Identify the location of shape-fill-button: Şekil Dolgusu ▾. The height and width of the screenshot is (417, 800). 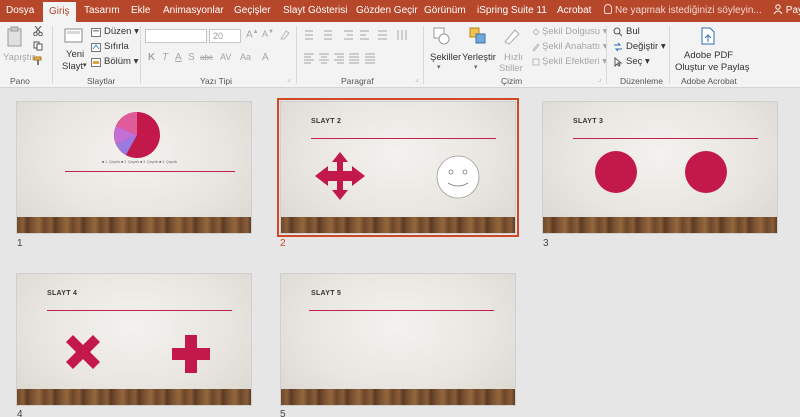
(575, 31).